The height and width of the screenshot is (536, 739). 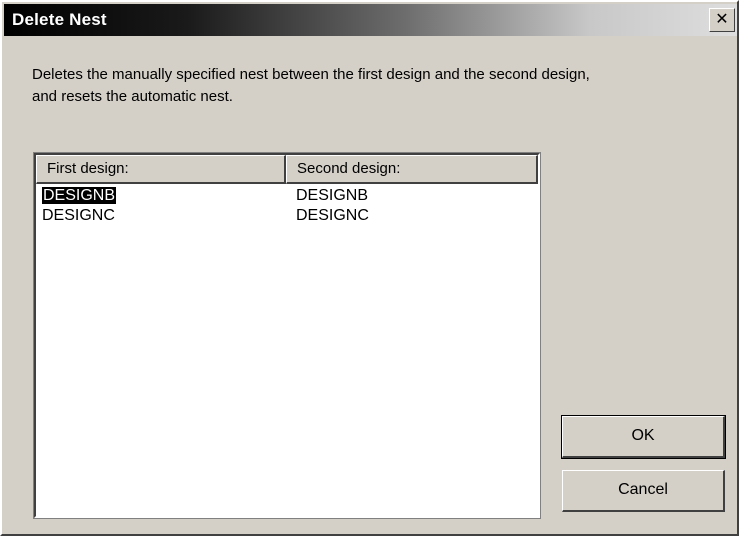 I want to click on column-header-second-design: Second design:, so click(x=412, y=169).